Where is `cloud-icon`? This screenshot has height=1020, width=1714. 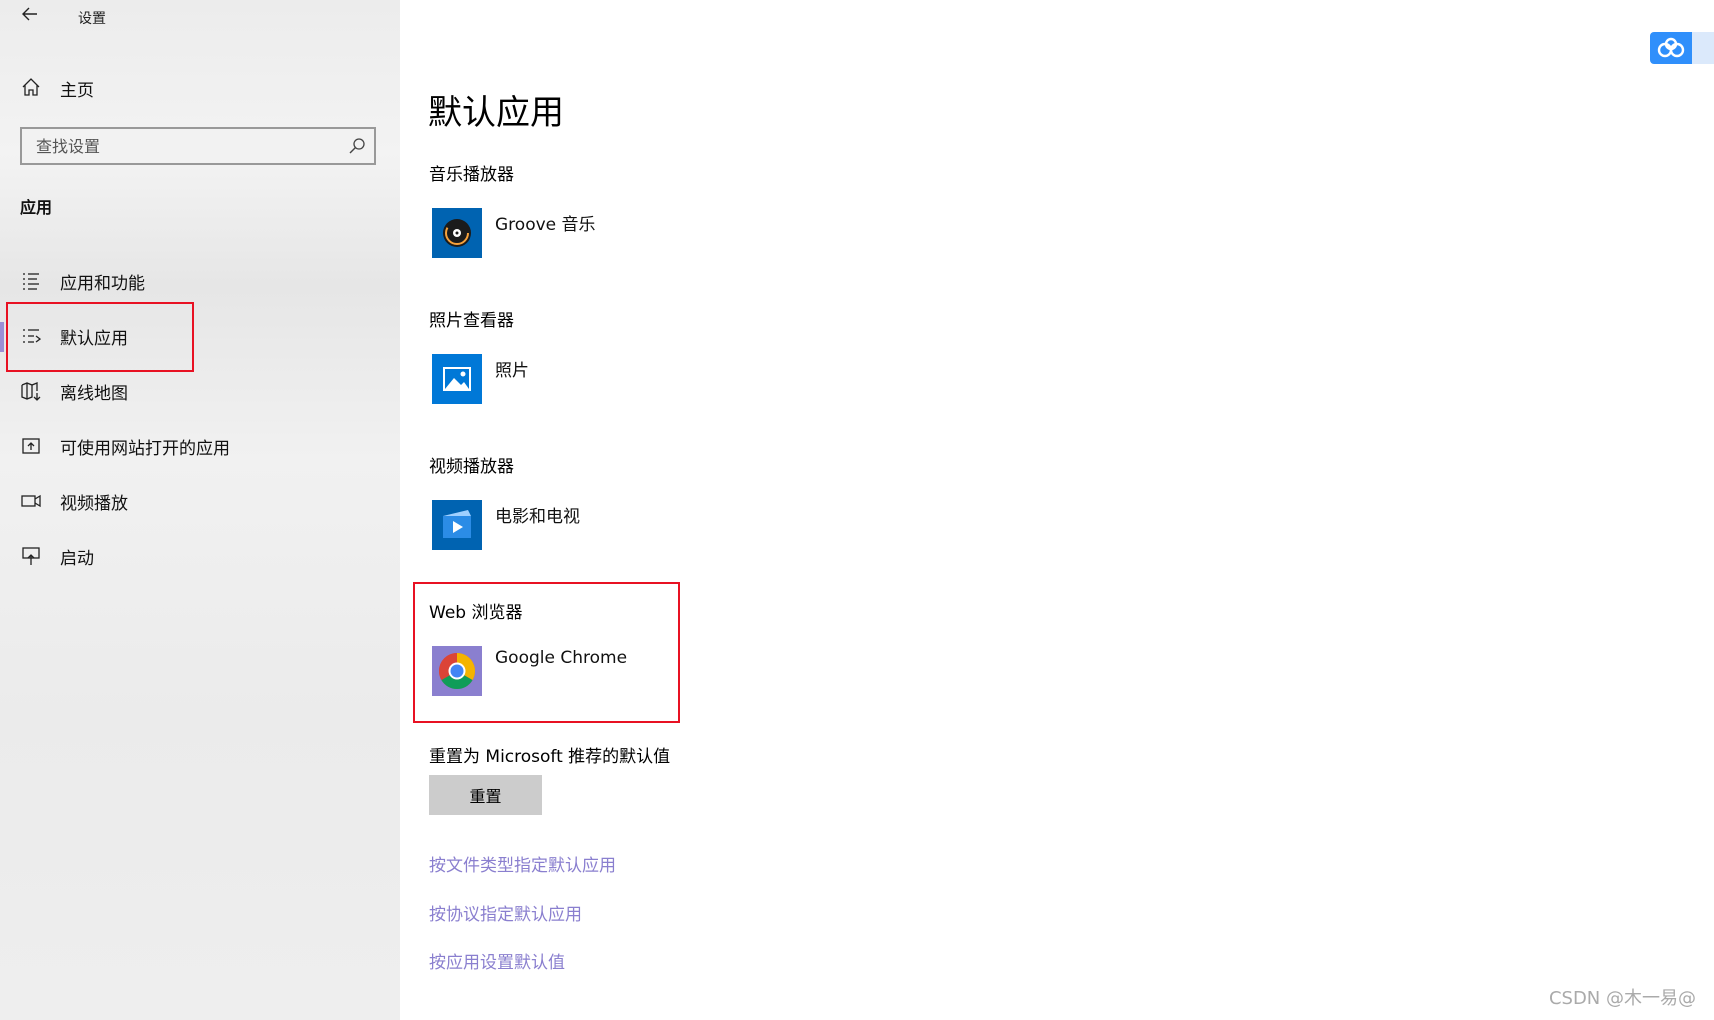
cloud-icon is located at coordinates (1671, 47).